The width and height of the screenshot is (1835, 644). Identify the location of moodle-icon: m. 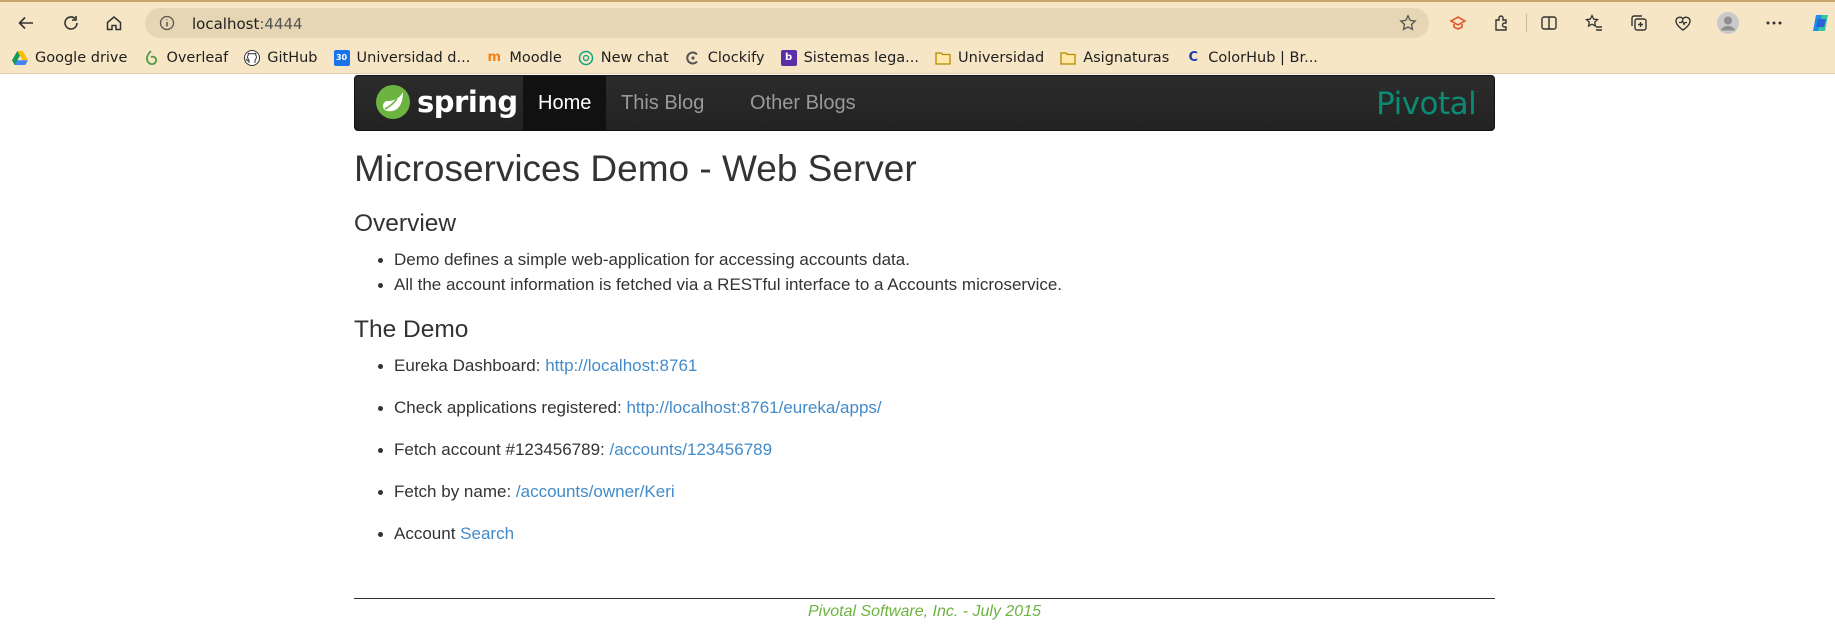
(494, 57).